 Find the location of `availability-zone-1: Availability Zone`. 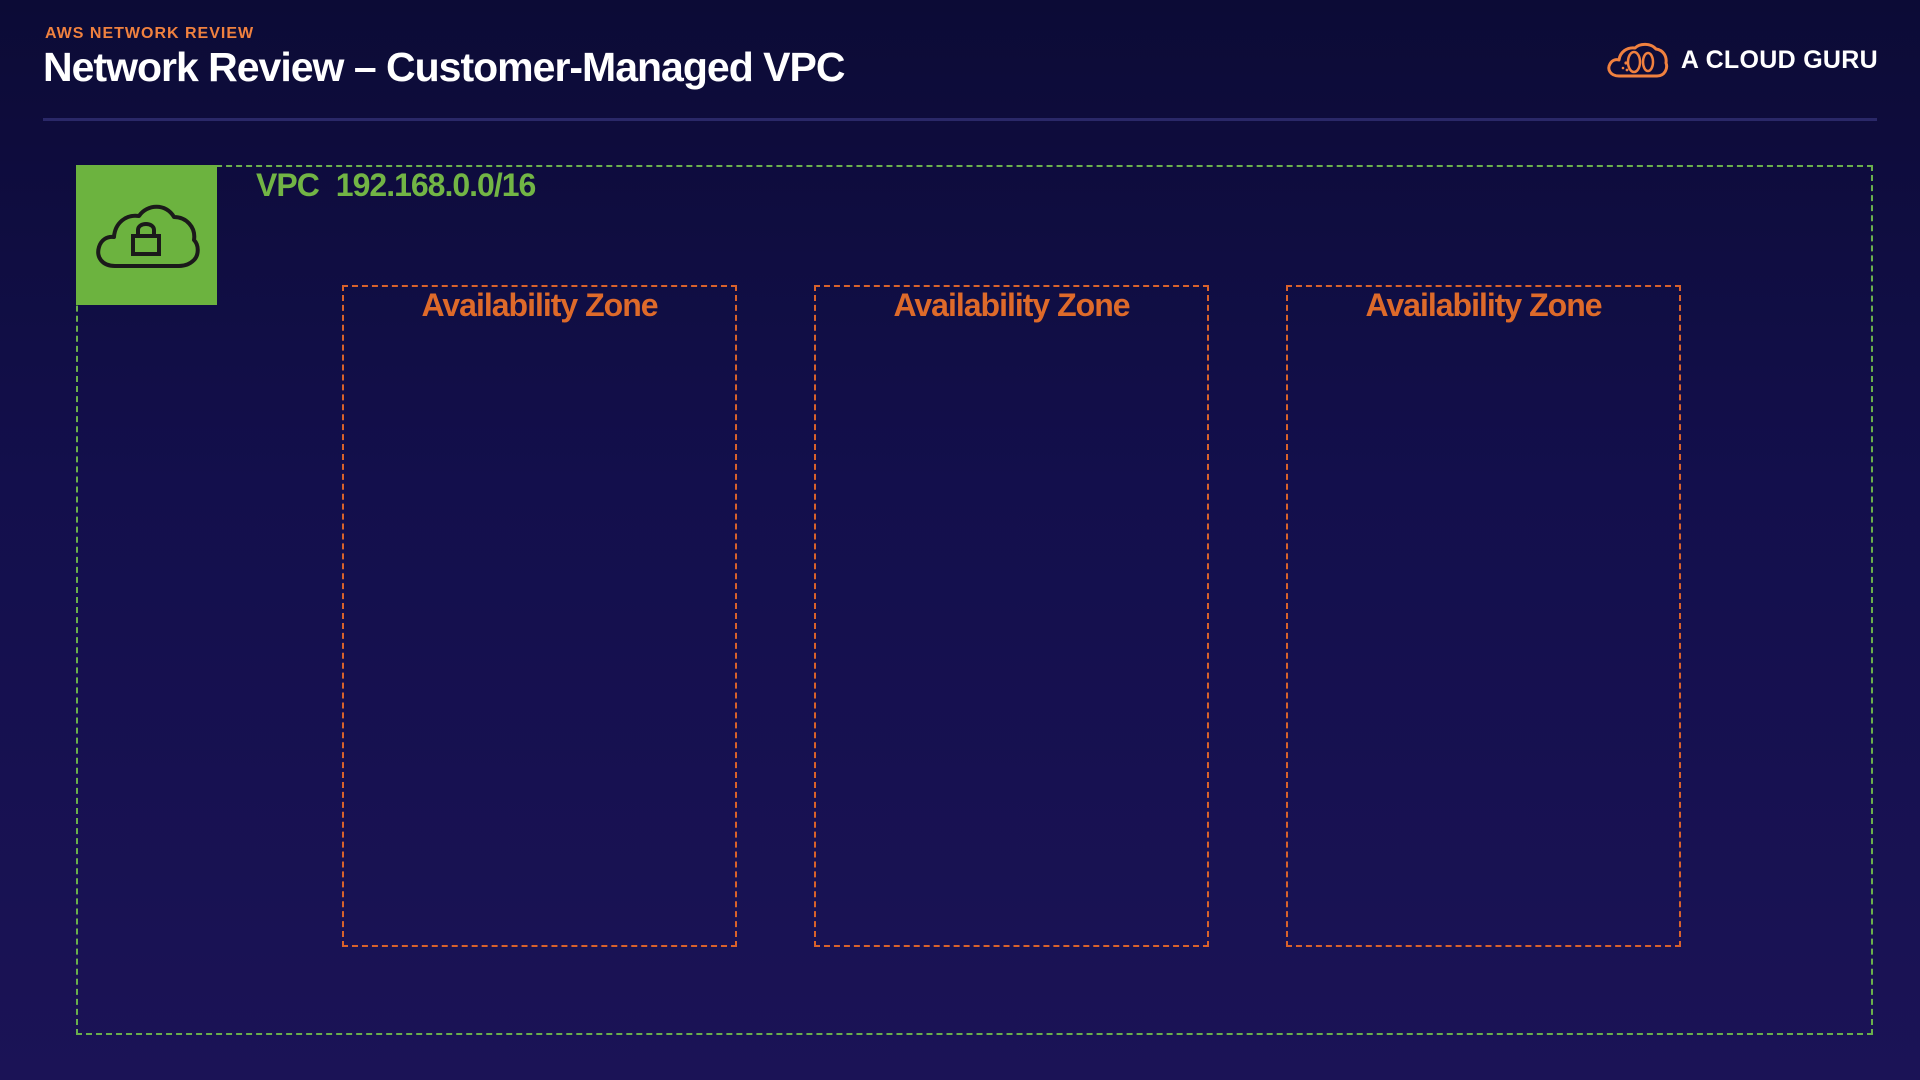

availability-zone-1: Availability Zone is located at coordinates (539, 616).